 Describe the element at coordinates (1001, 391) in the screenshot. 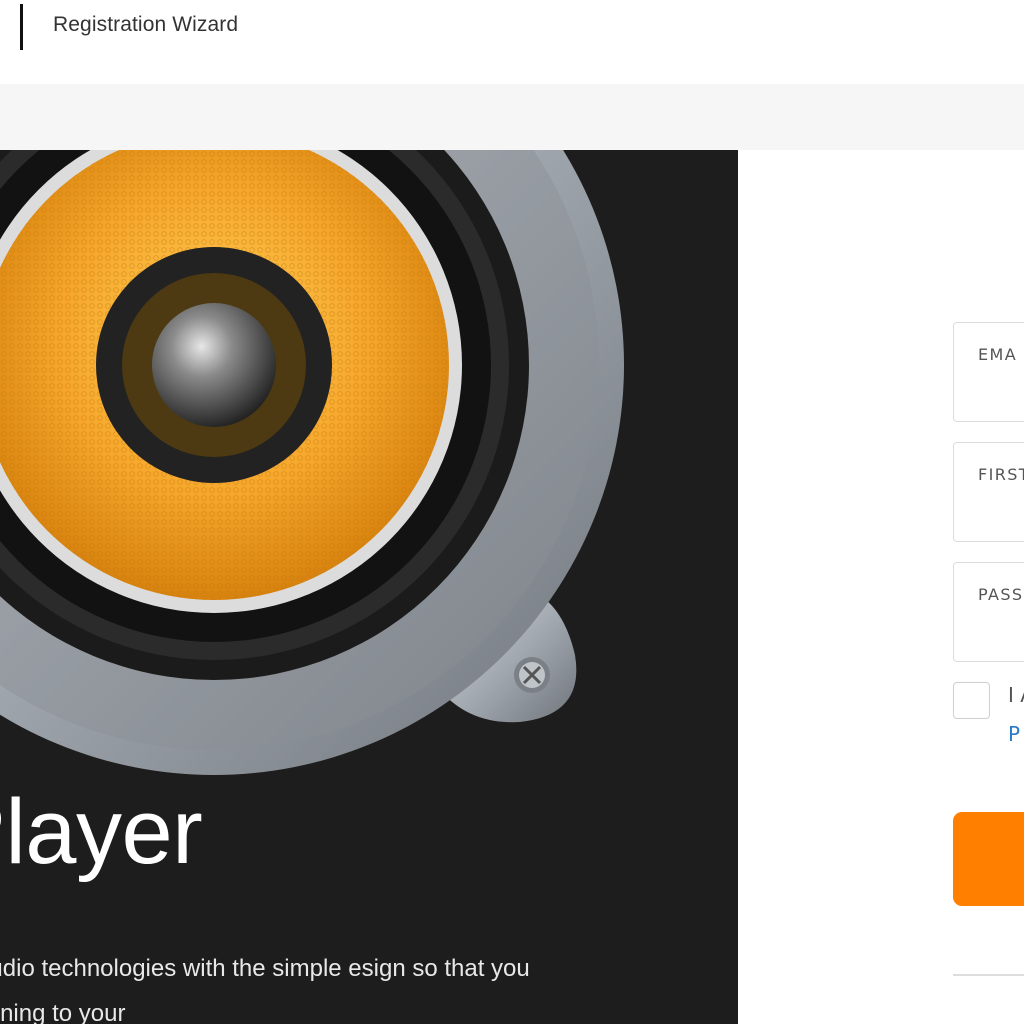

I see `email-input` at that location.